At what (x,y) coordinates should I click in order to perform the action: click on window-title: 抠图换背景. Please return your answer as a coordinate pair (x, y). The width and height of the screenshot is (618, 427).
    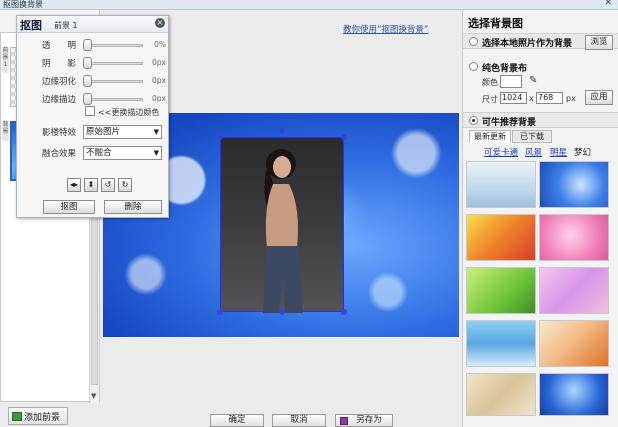
    Looking at the image, I should click on (23, 4).